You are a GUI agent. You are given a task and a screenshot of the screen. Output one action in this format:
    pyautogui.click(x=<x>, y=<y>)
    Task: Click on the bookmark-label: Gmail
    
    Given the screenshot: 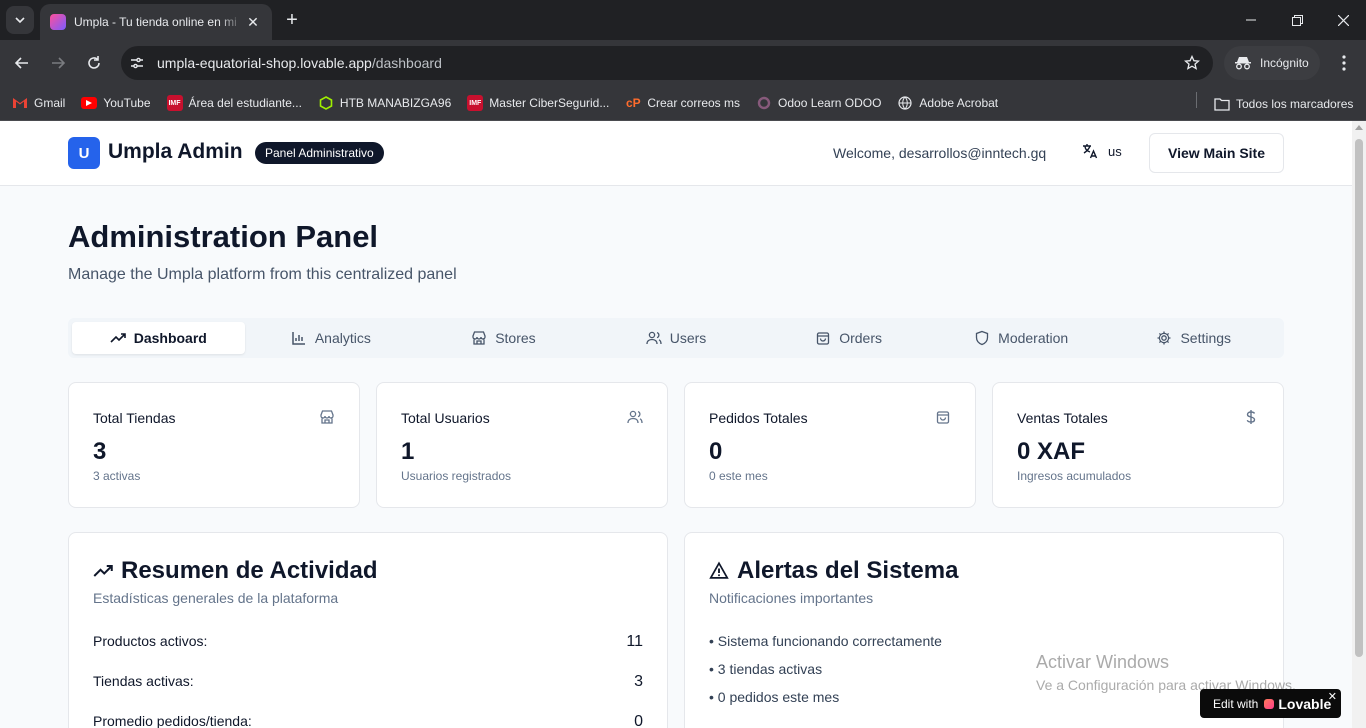 What is the action you would take?
    pyautogui.click(x=50, y=103)
    